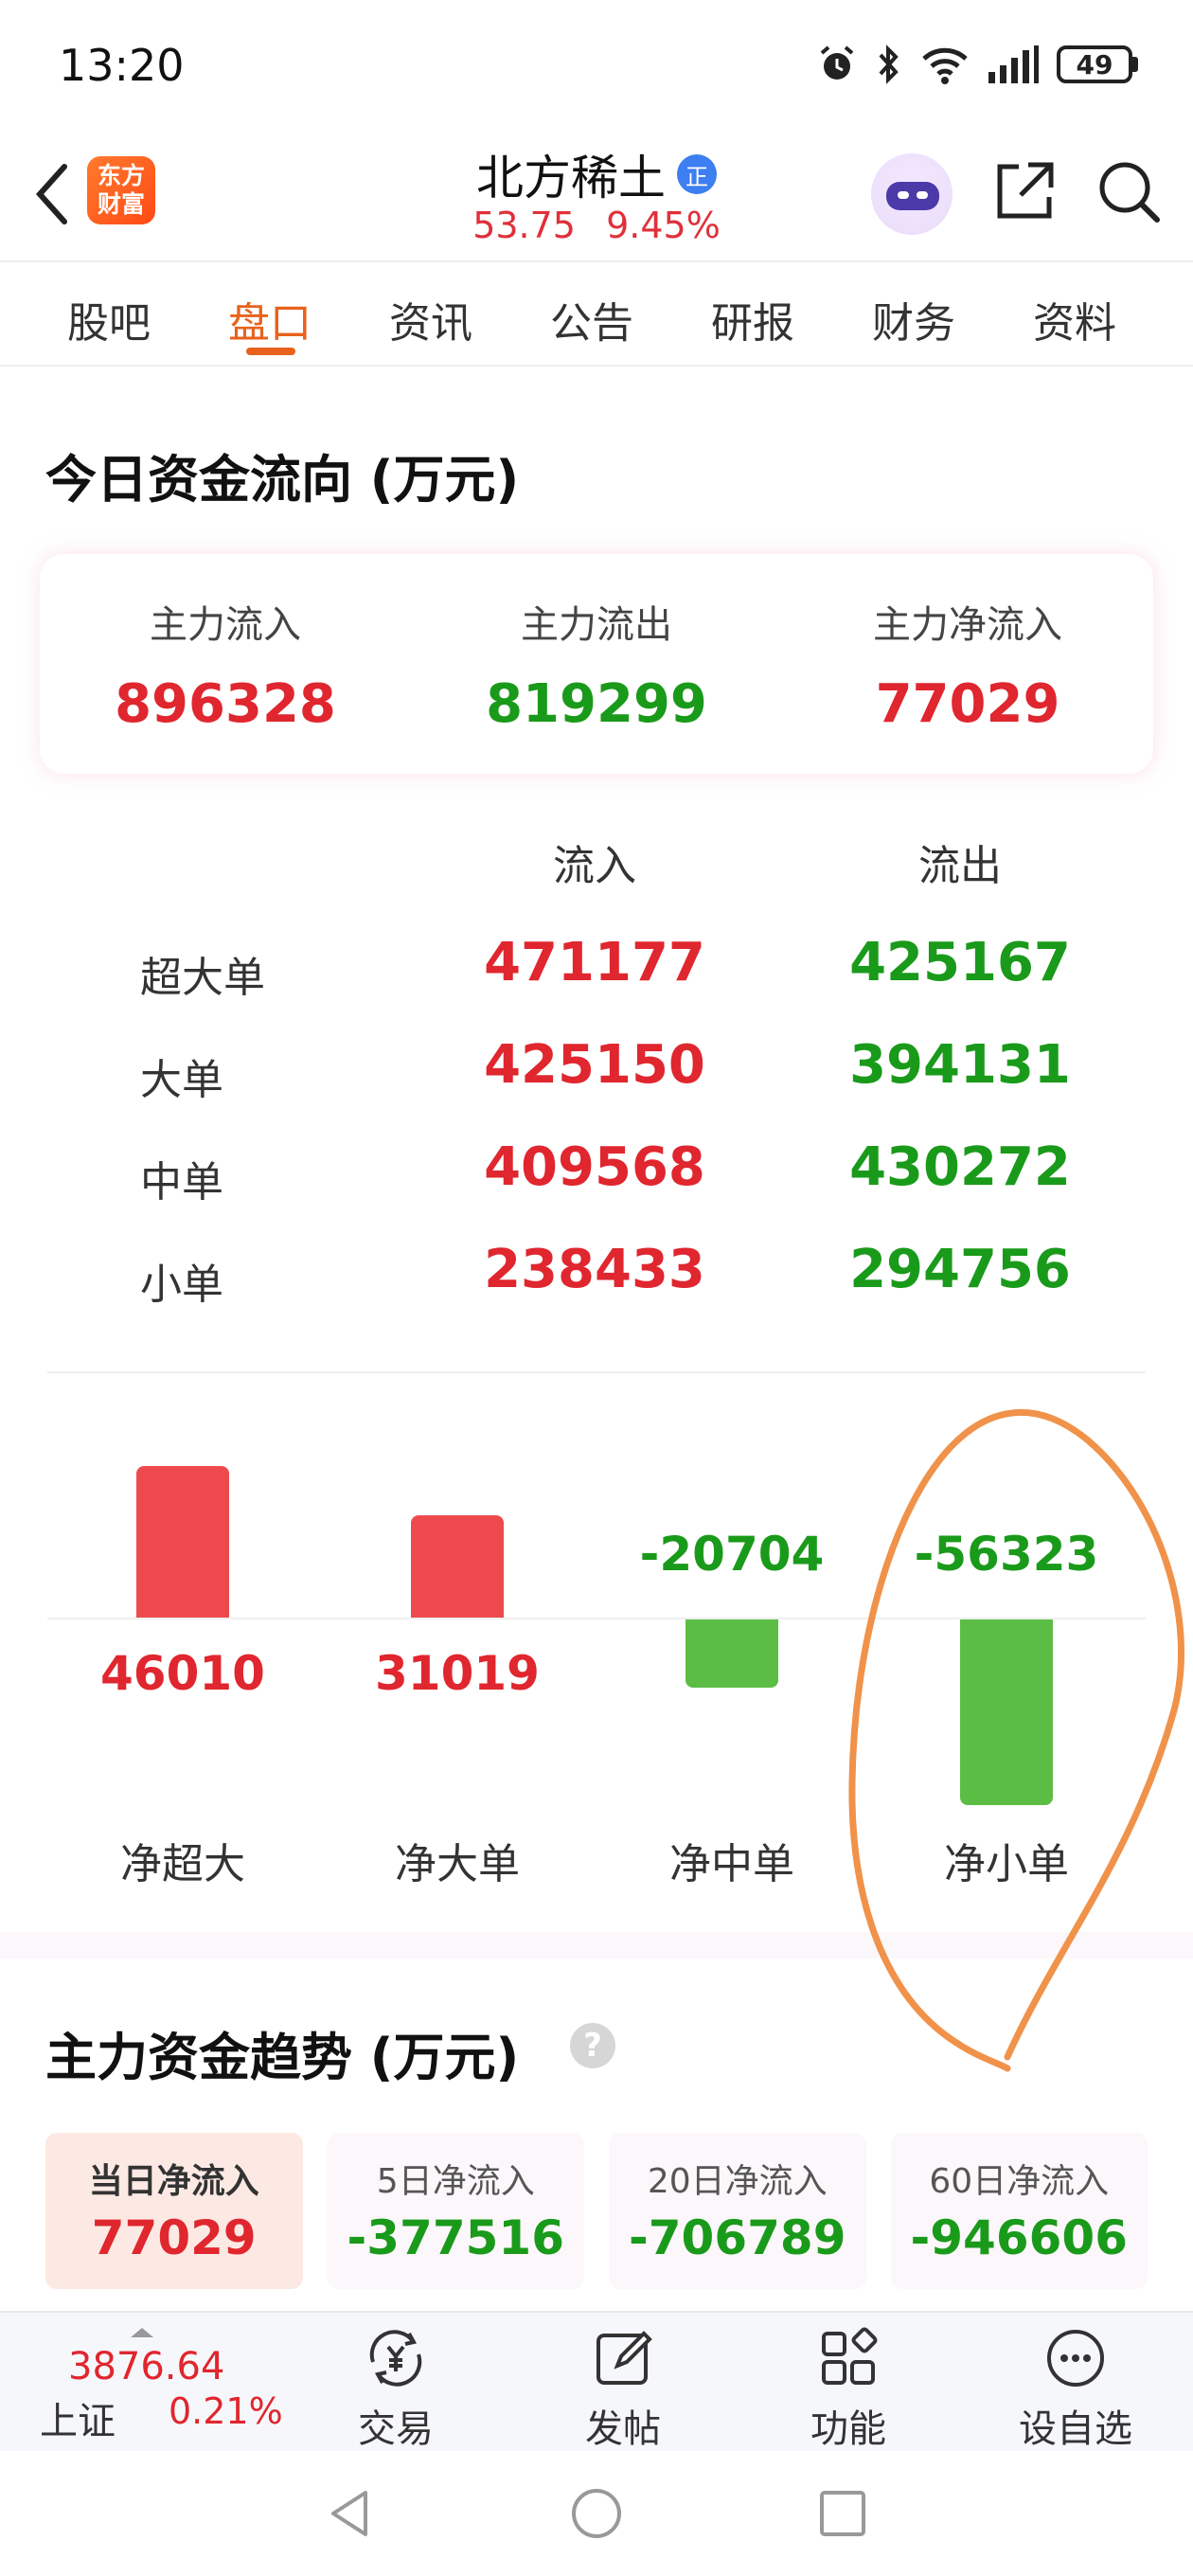 The width and height of the screenshot is (1193, 2576). I want to click on edit-icon, so click(624, 2358).